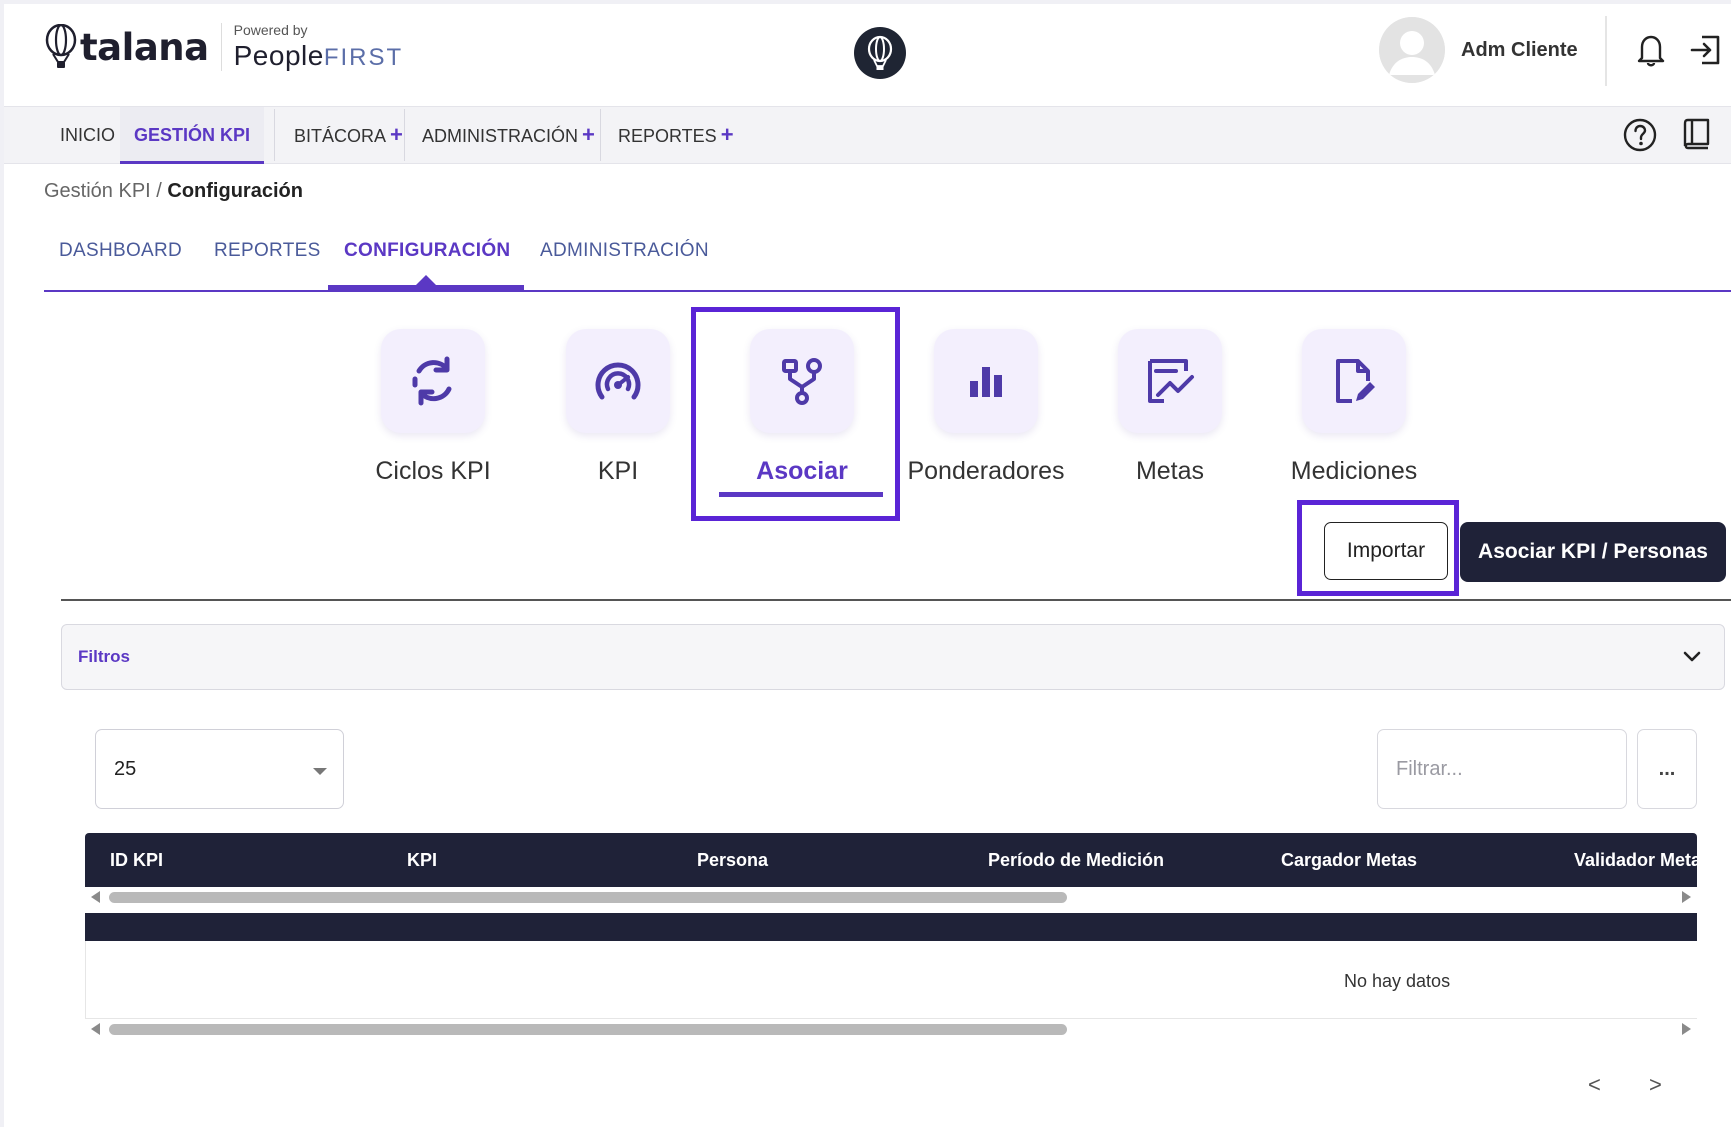  I want to click on logo-separator, so click(221, 47).